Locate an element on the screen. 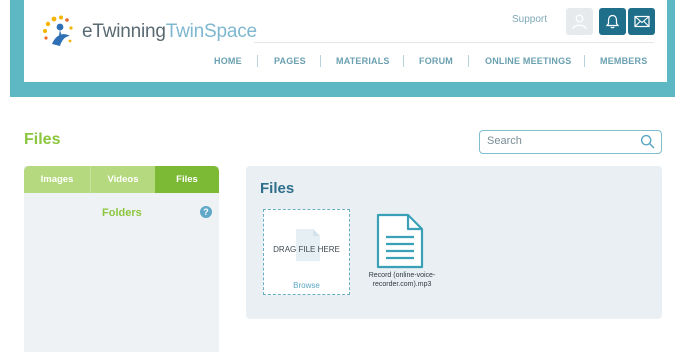 The width and height of the screenshot is (691, 352). tab-files: Files is located at coordinates (187, 179).